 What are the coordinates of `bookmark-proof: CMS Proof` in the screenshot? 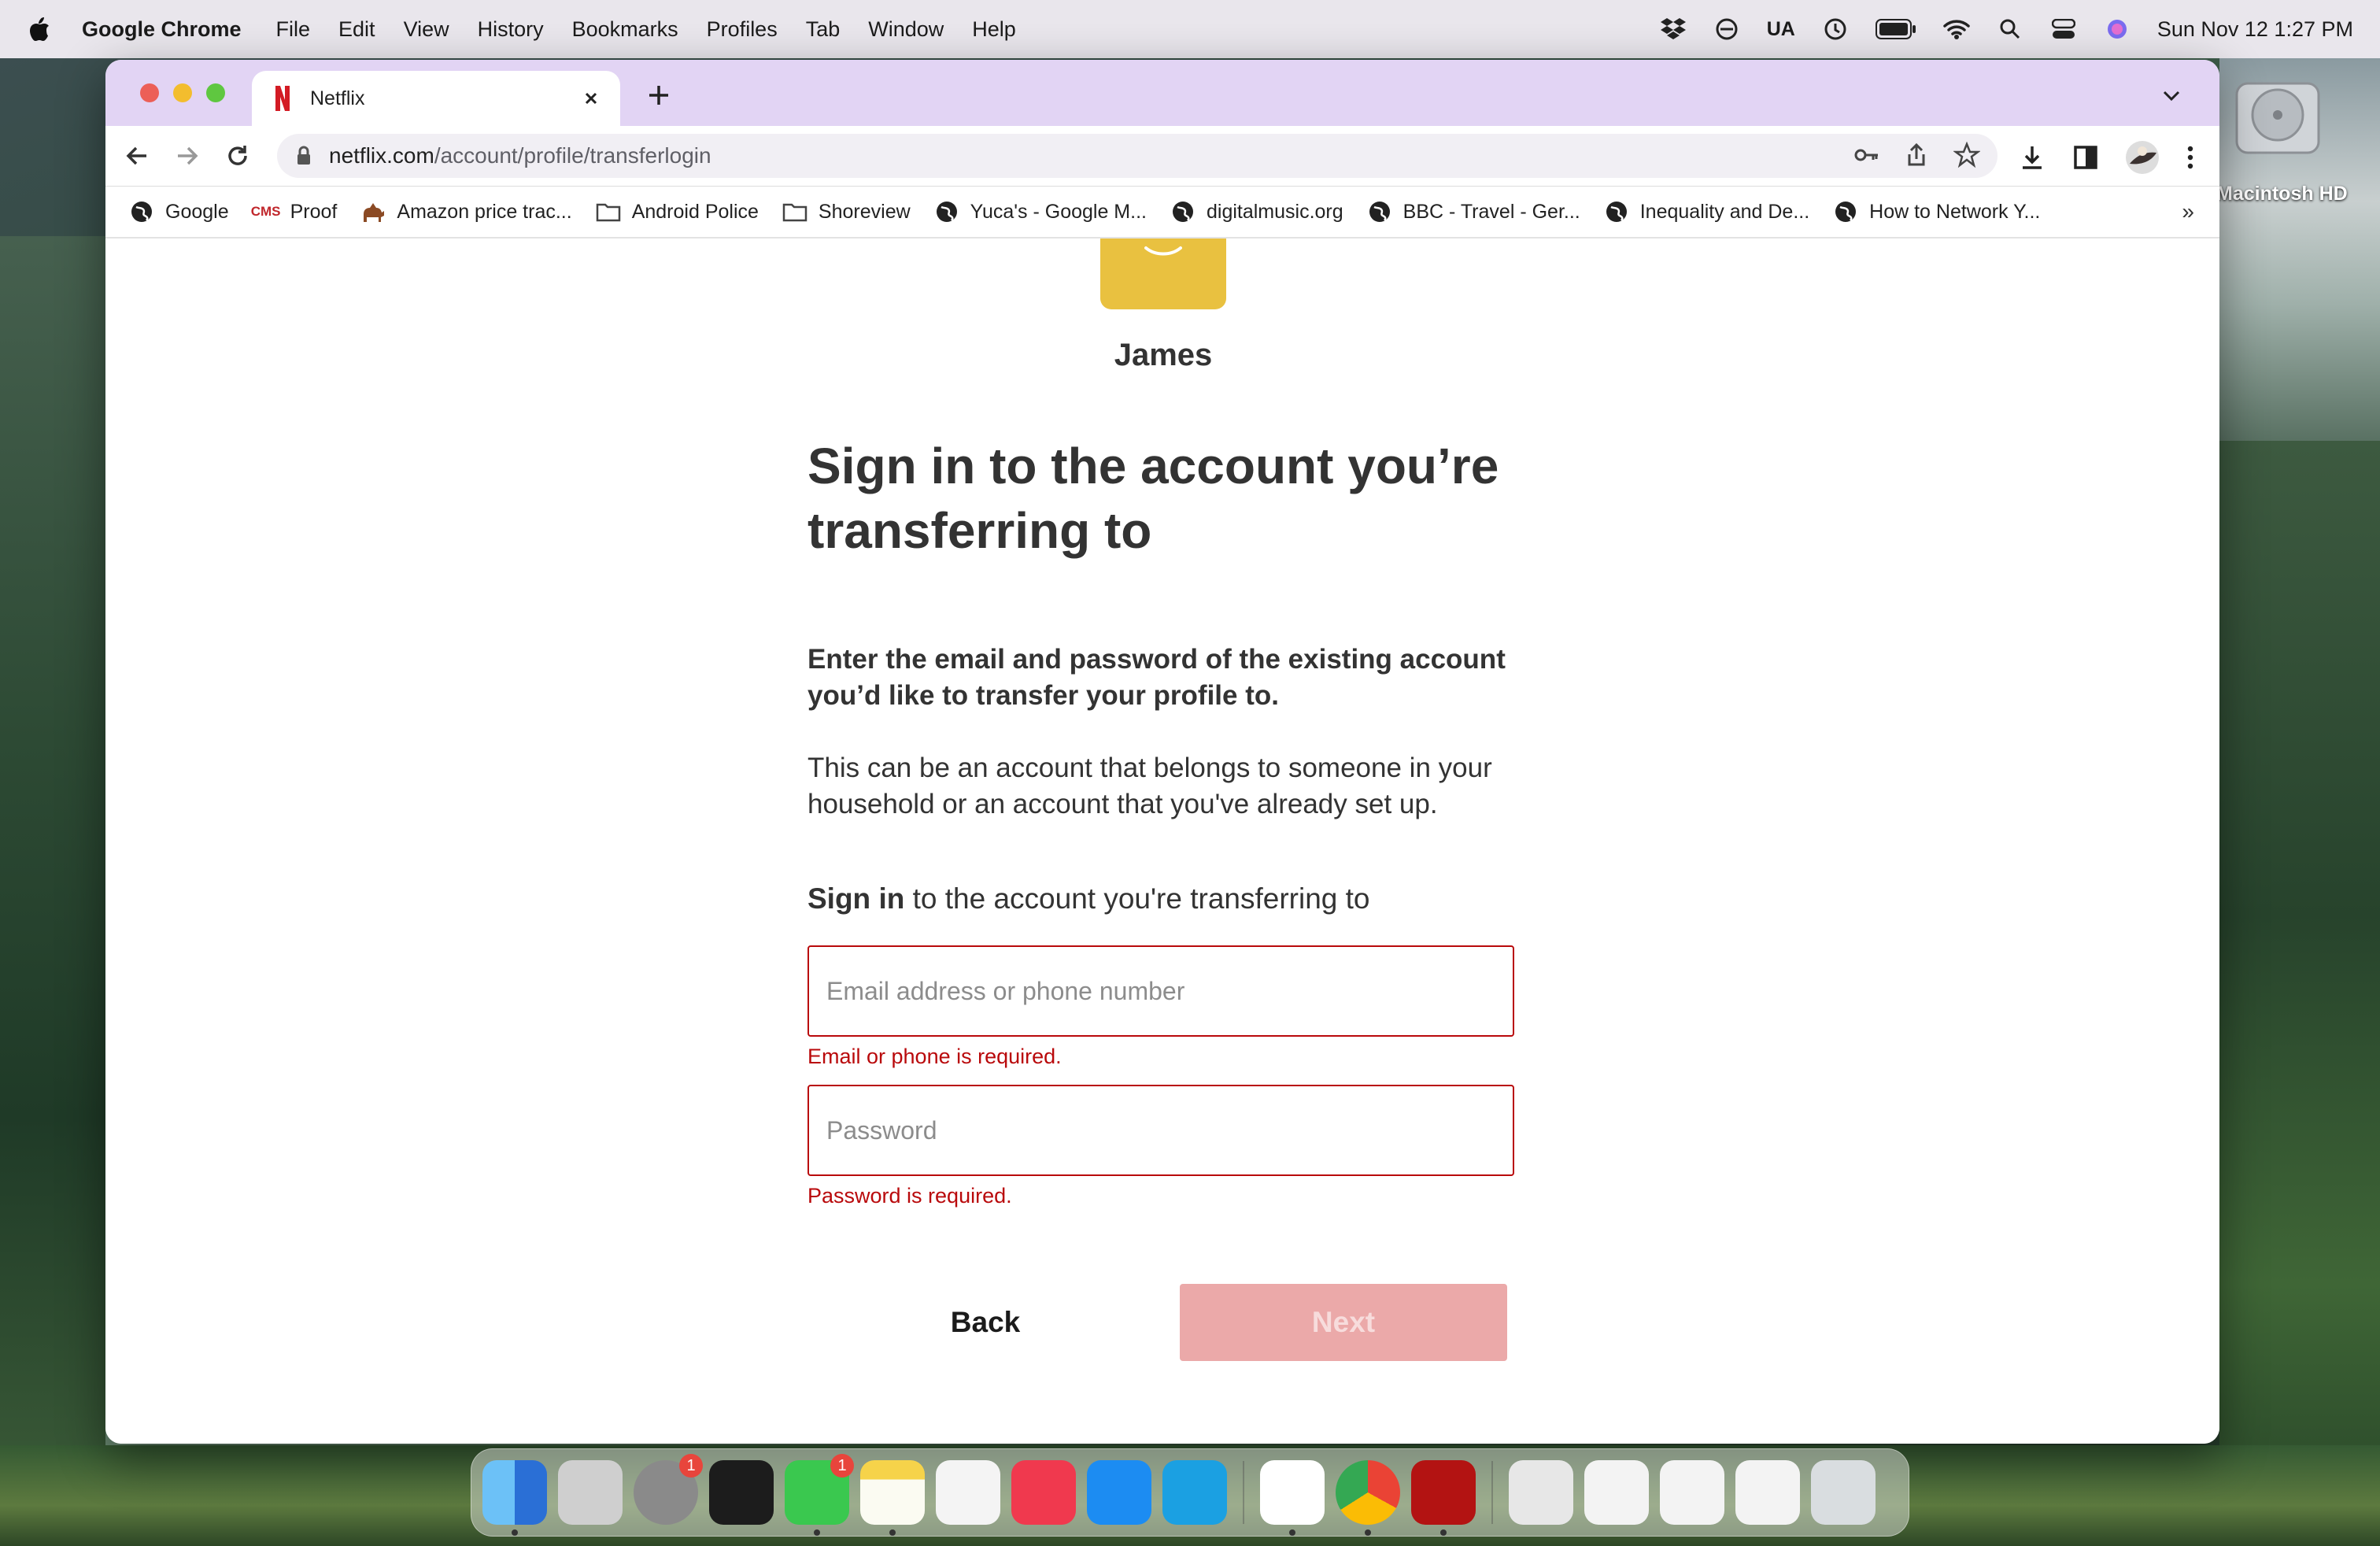 It's located at (294, 212).